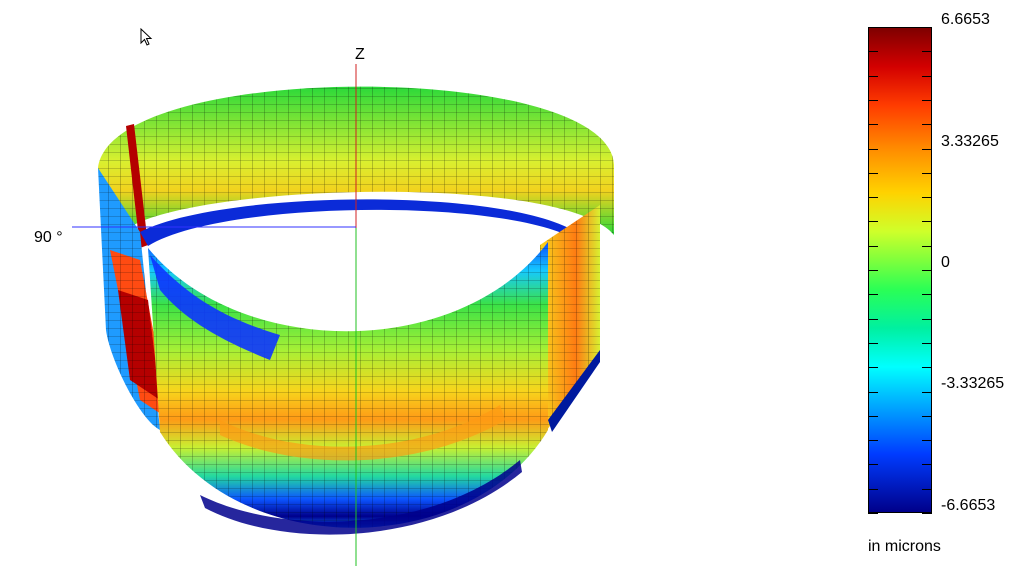 Image resolution: width=1020 pixels, height=568 pixels. I want to click on color-scale-label-zero: 0, so click(945, 262).